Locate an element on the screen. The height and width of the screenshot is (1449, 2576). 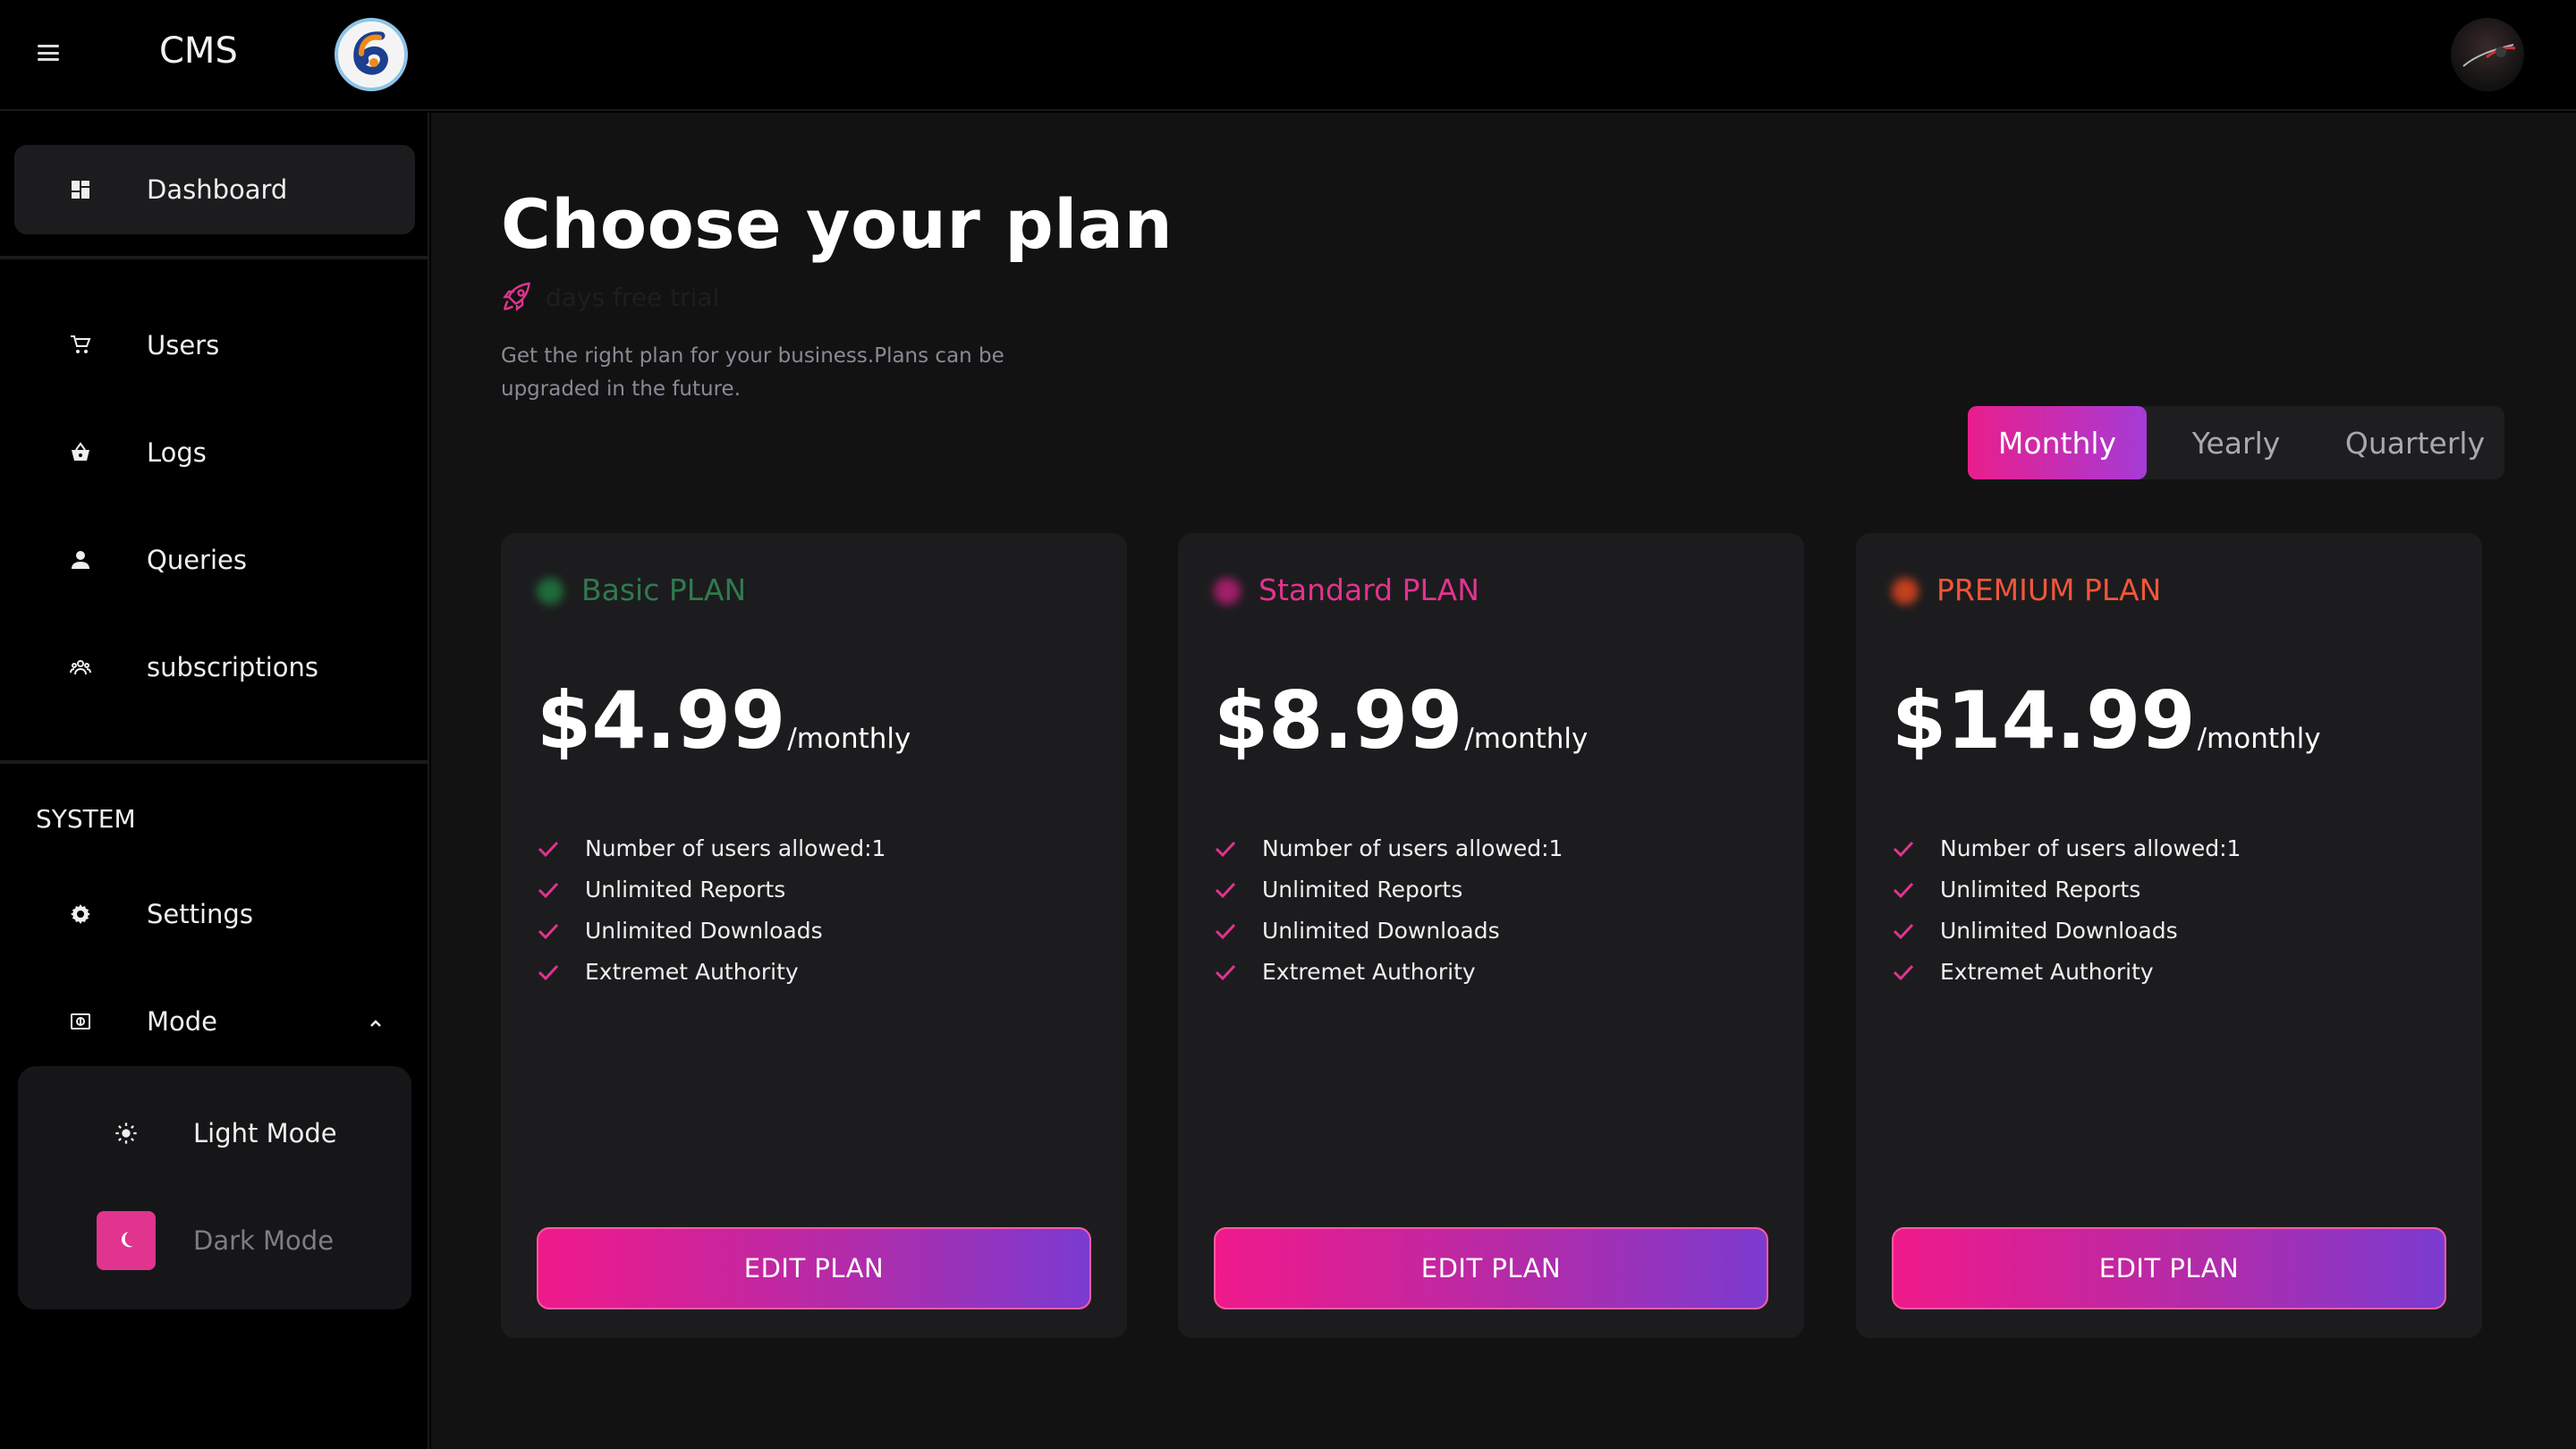
user-avatar is located at coordinates (2487, 54).